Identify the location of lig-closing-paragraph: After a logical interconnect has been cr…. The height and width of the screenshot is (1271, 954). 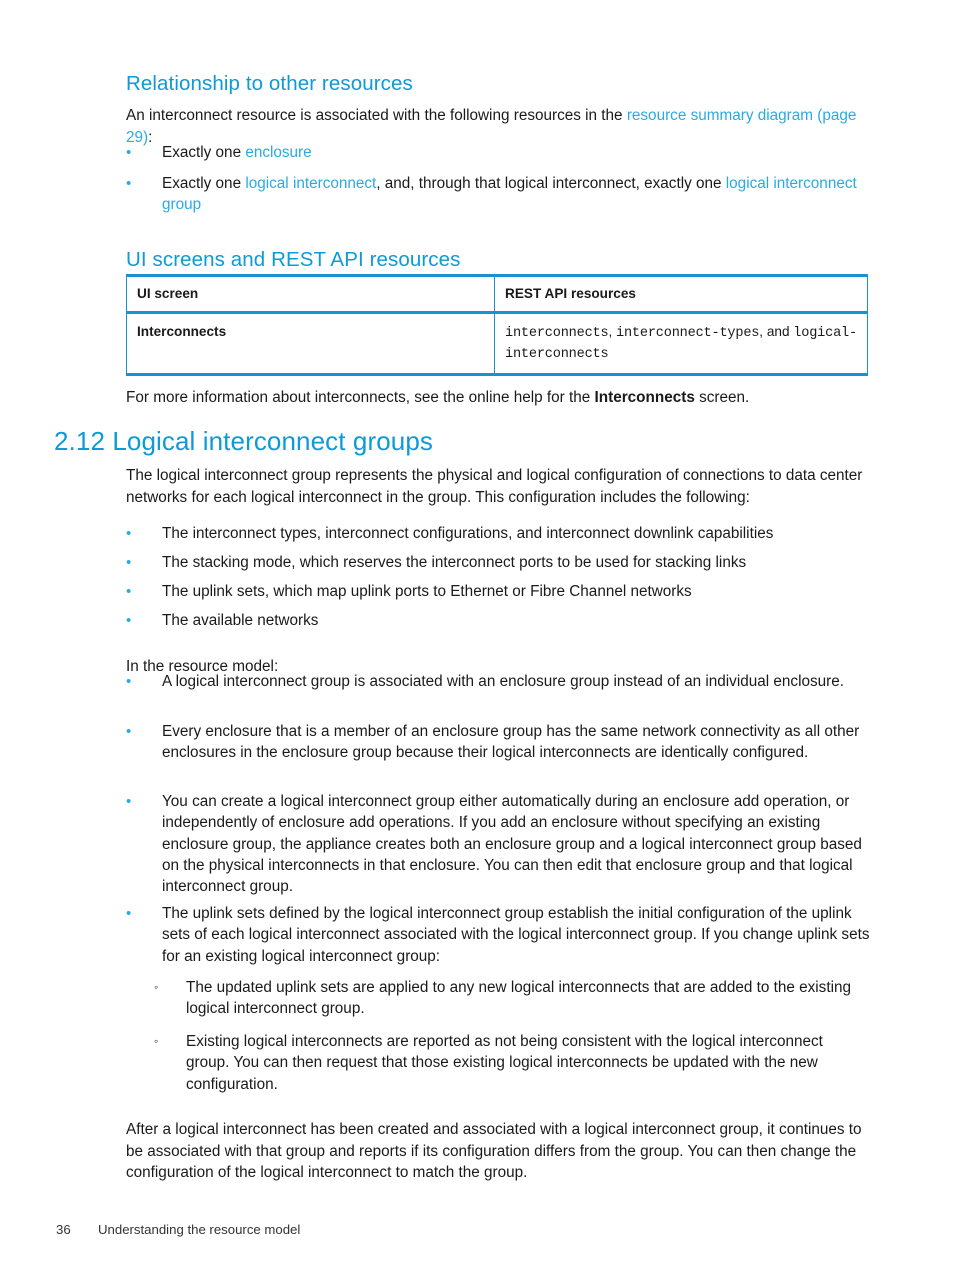
(494, 1151).